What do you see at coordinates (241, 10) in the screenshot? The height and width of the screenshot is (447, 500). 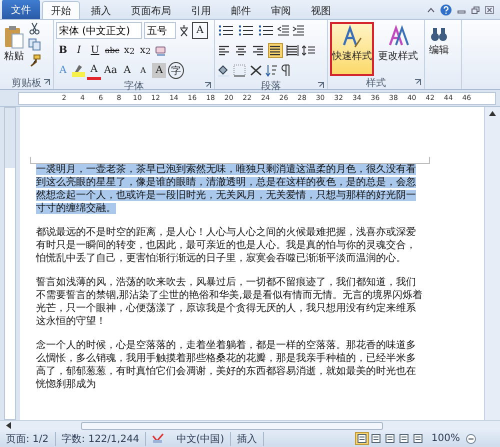 I see `ribbon-tab: 邮件` at bounding box center [241, 10].